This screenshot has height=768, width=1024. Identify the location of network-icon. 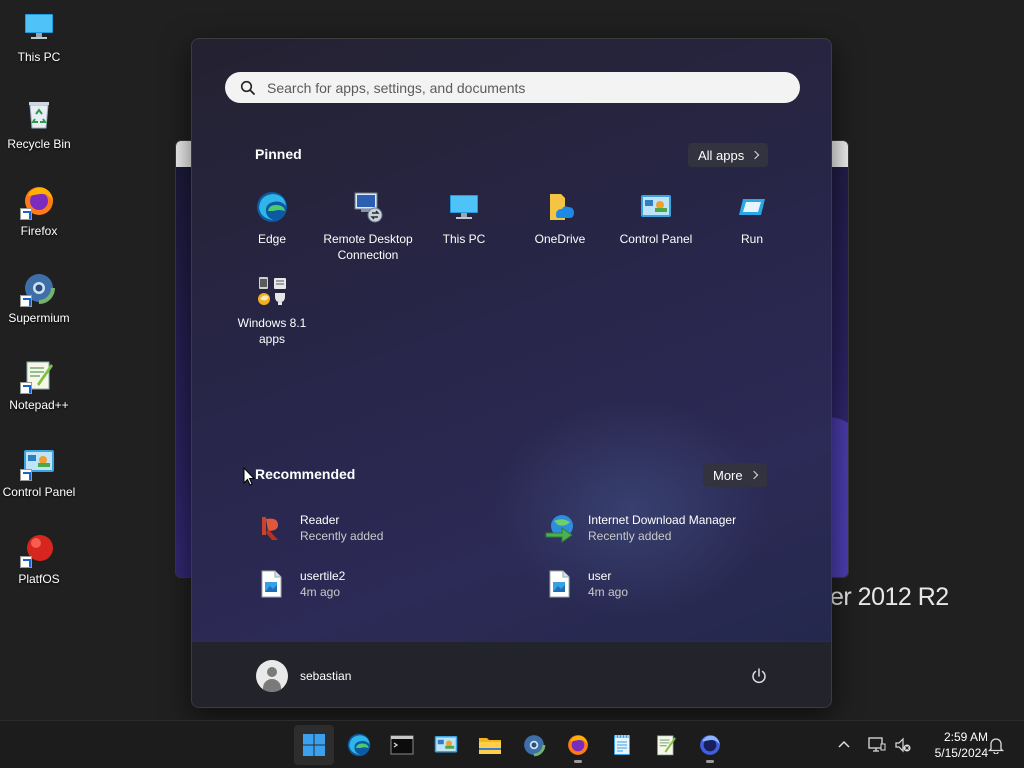
(877, 744).